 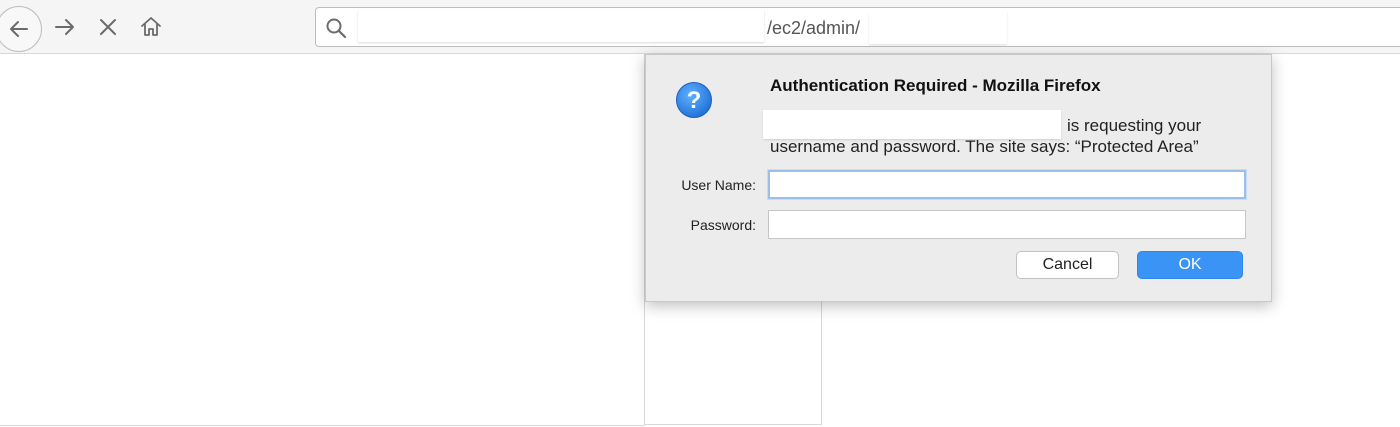 What do you see at coordinates (718, 185) in the screenshot?
I see `username-label: User Name:` at bounding box center [718, 185].